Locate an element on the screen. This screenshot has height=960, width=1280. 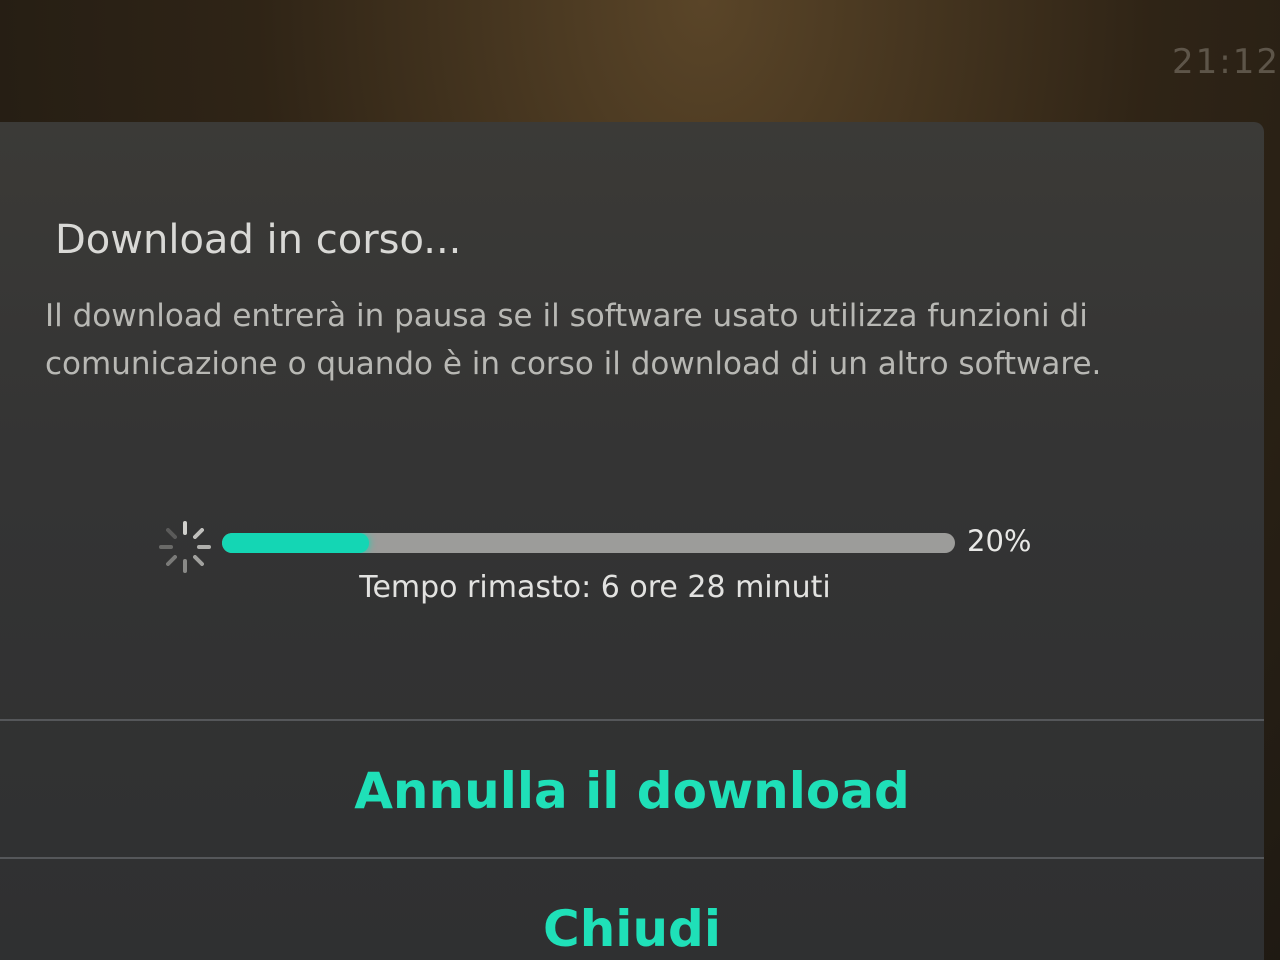
progress-percent: 20% is located at coordinates (999, 541).